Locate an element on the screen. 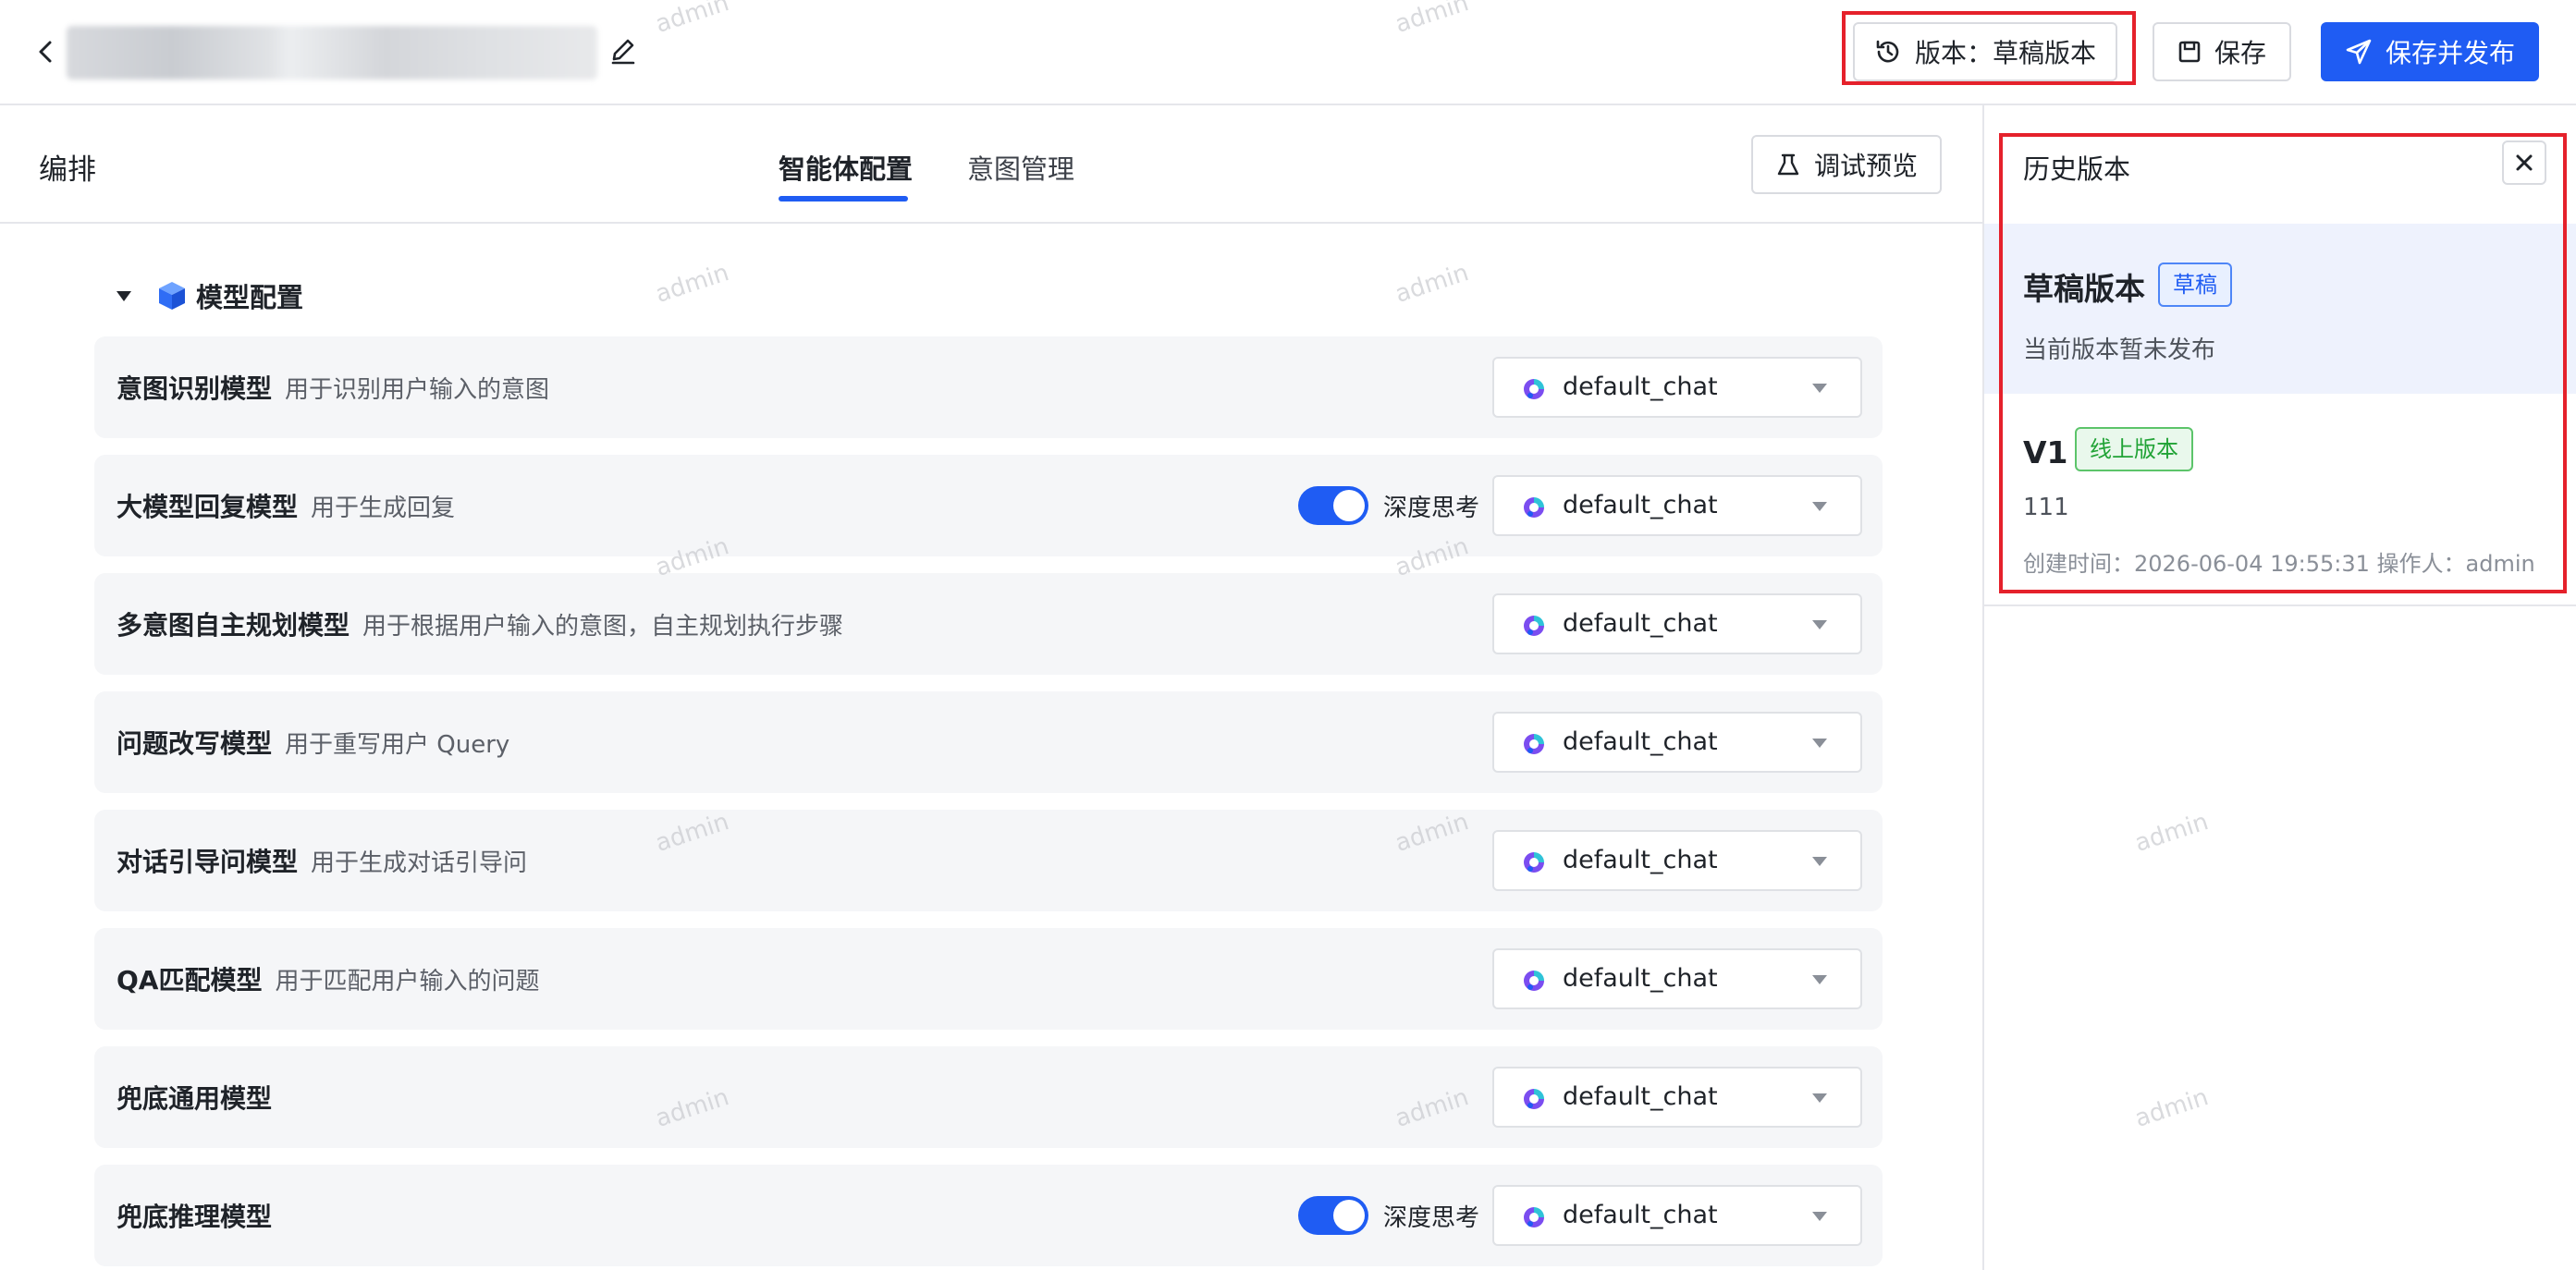 This screenshot has width=2576, height=1270. history-panel-title: 历史版本 is located at coordinates (2077, 169).